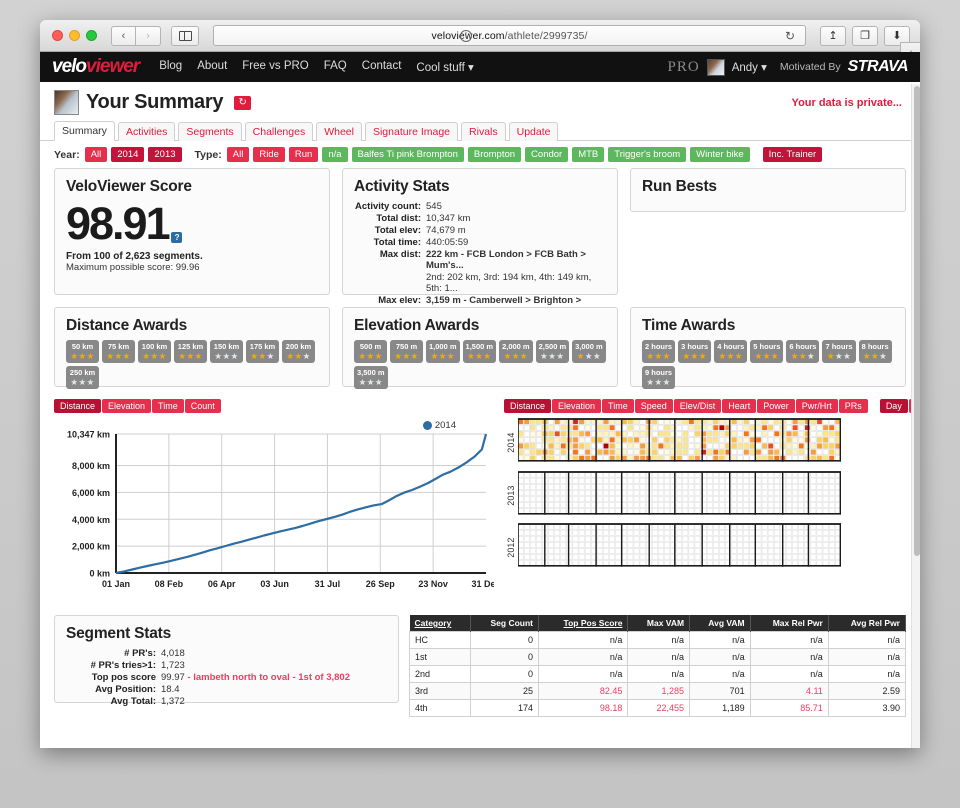 The image size is (960, 808). What do you see at coordinates (262, 351) in the screenshot?
I see `distance-award-badge: 175 km ★★★` at bounding box center [262, 351].